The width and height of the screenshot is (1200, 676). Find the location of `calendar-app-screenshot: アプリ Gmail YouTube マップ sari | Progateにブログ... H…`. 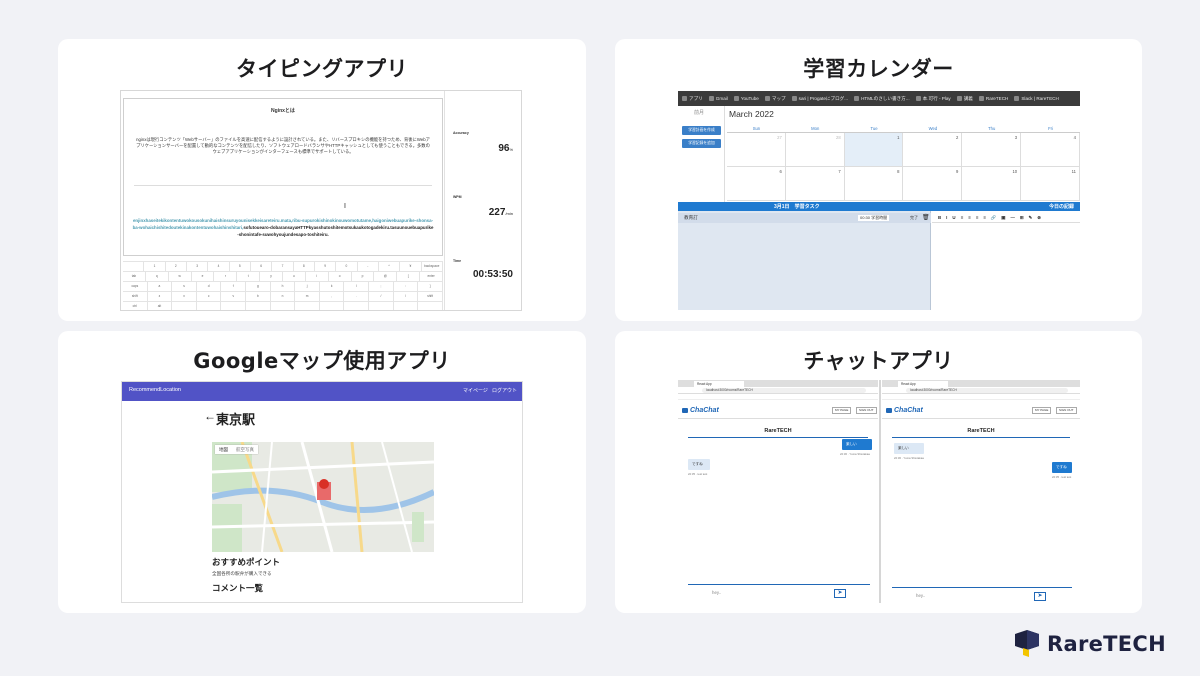

calendar-app-screenshot: アプリ Gmail YouTube マップ sari | Progateにブログ... H… is located at coordinates (879, 200).